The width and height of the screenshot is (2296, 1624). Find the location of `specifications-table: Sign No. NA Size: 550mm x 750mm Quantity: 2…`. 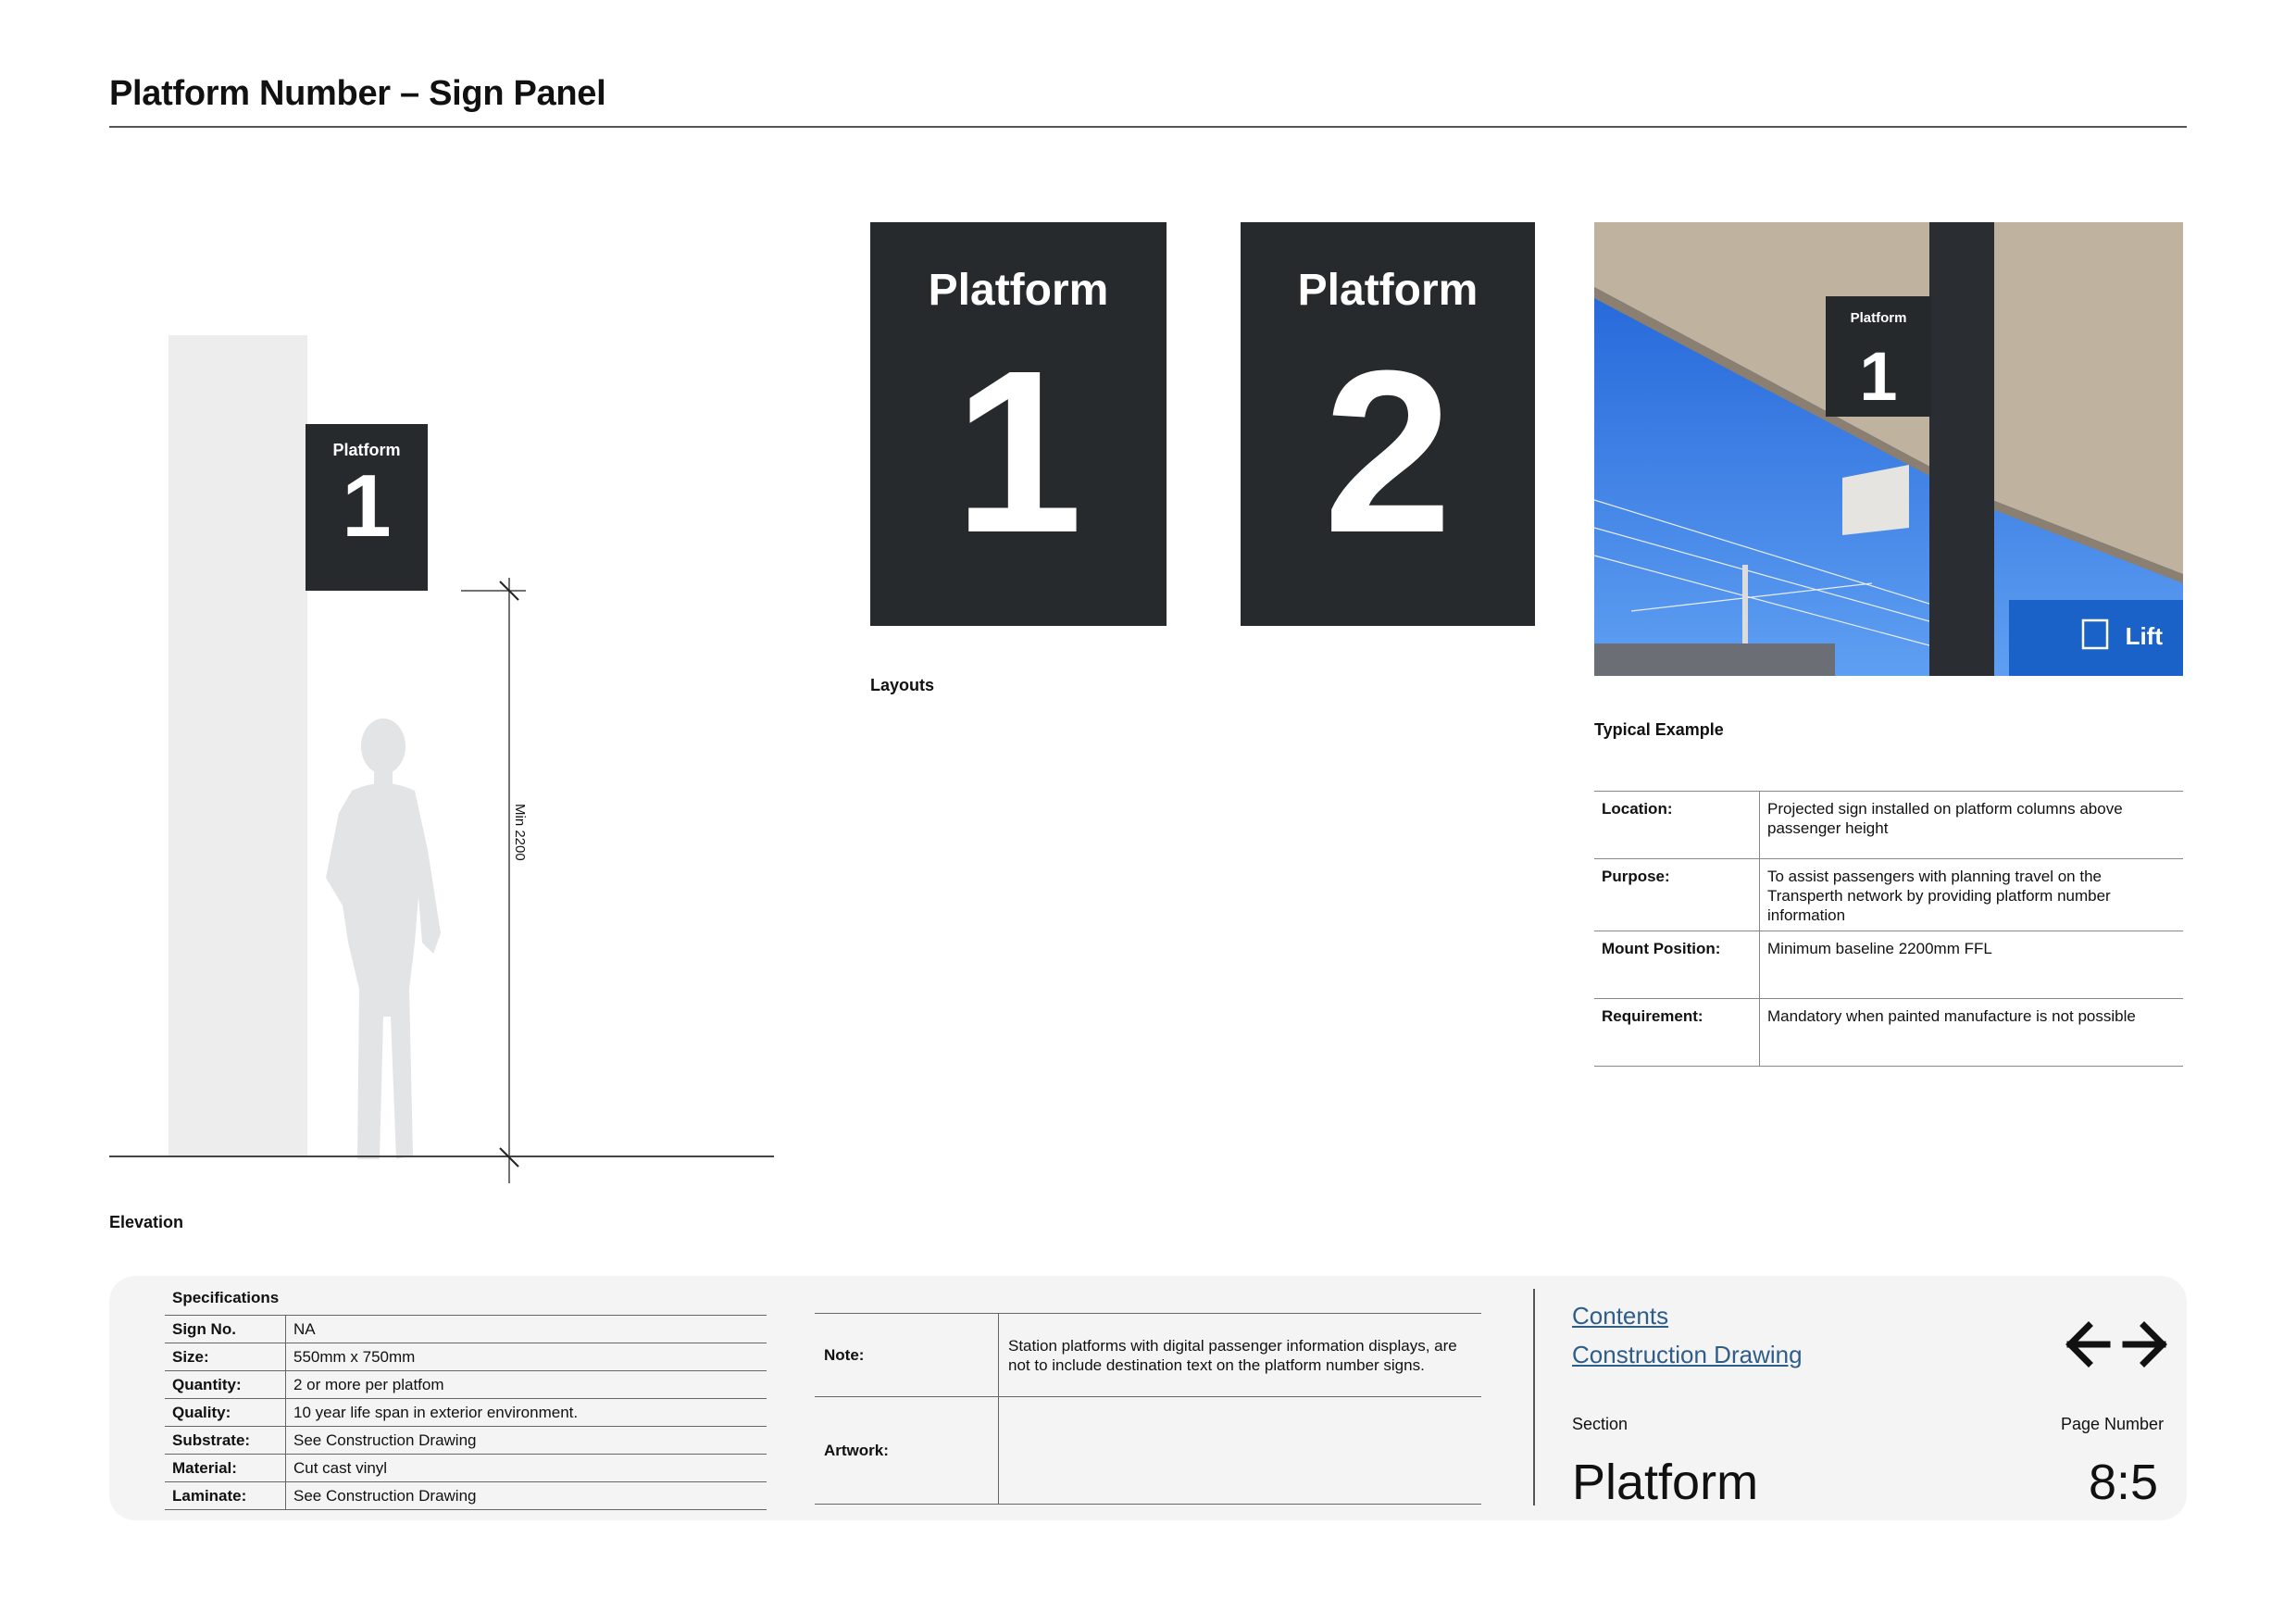

specifications-table: Sign No. NA Size: 550mm x 750mm Quantity: 2… is located at coordinates (466, 1412).